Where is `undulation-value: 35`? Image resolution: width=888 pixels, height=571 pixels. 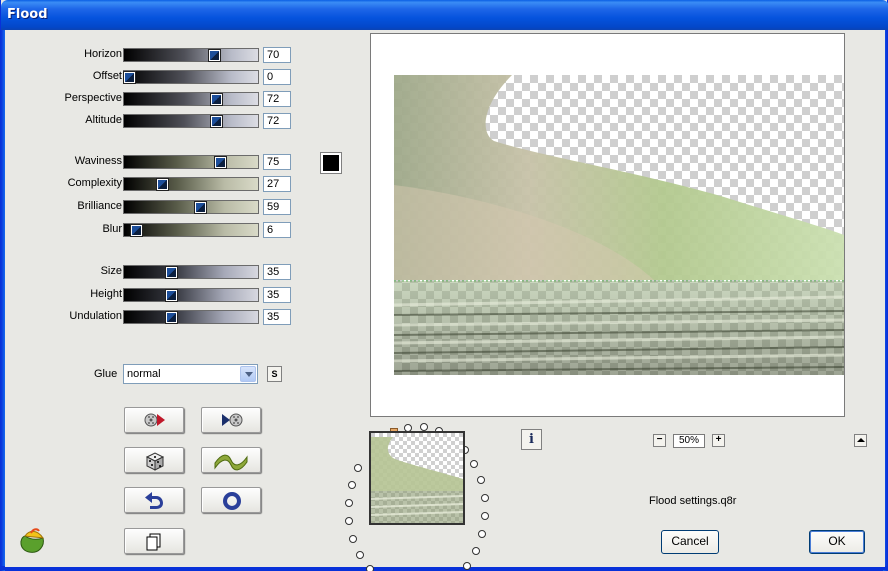
undulation-value: 35 is located at coordinates (277, 317).